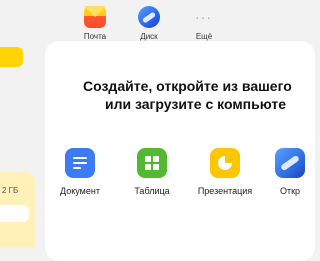 The height and width of the screenshot is (261, 320). I want to click on storage-text: 2 ГБ, so click(10, 190).